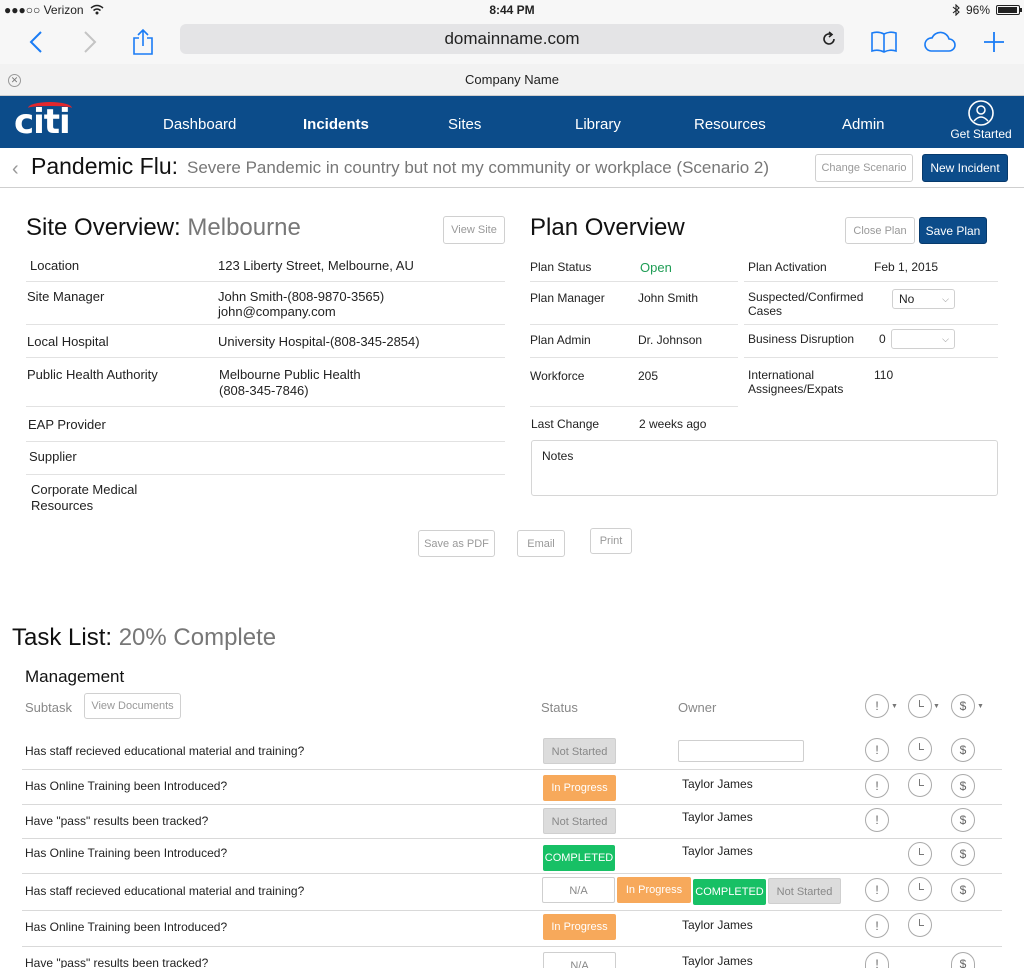 Image resolution: width=1024 pixels, height=968 pixels. What do you see at coordinates (126, 853) in the screenshot?
I see `task-row-text: Has Online Training been Introduced?` at bounding box center [126, 853].